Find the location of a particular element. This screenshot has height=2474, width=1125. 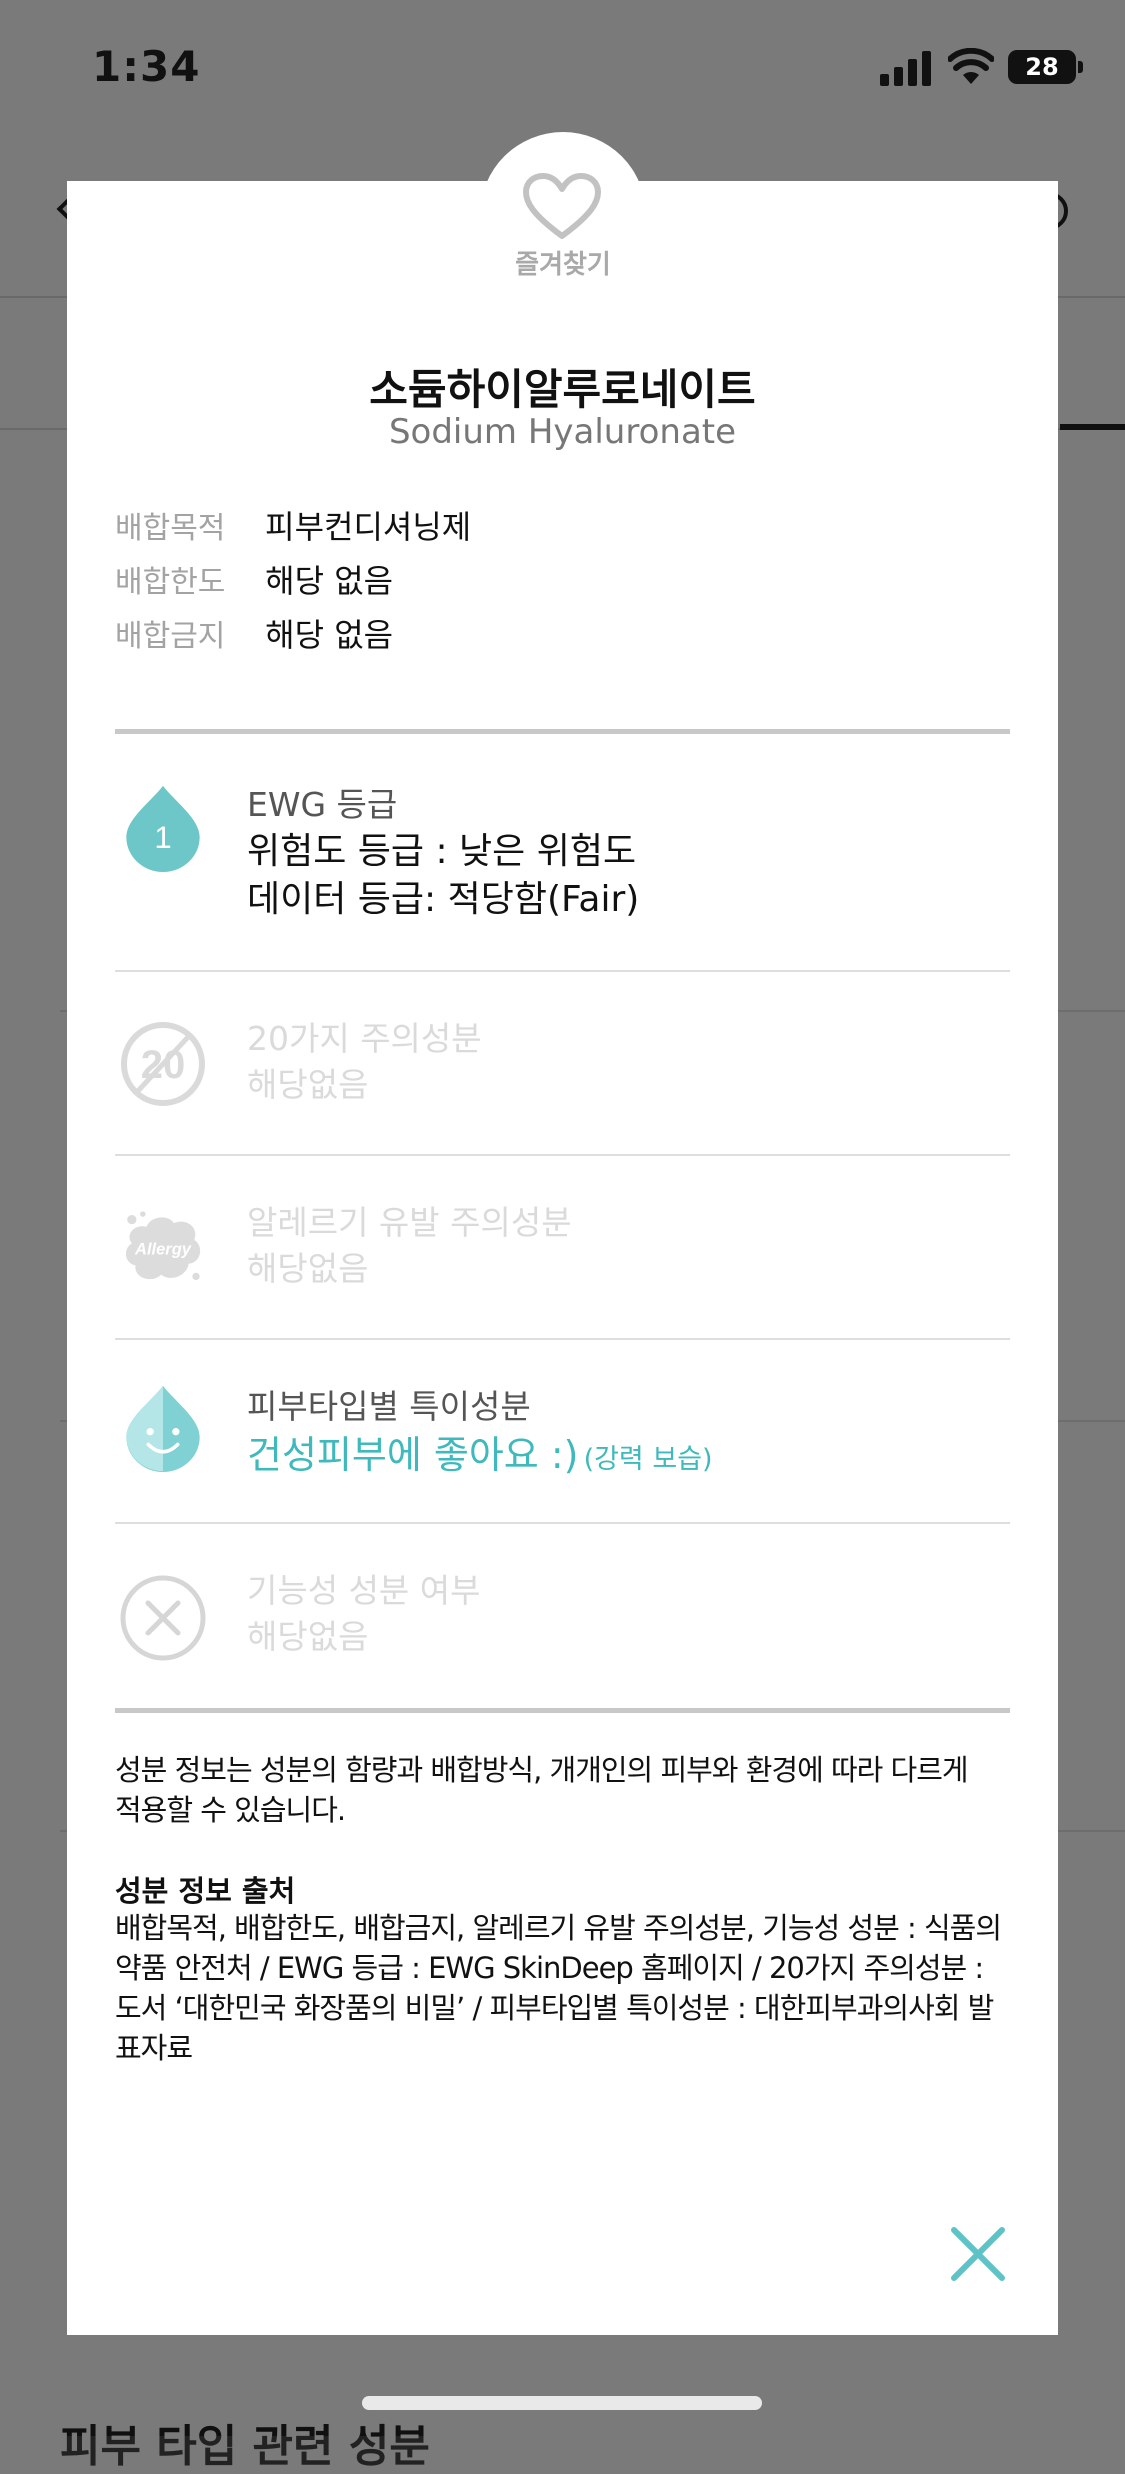

allergy-icon: Allergy is located at coordinates (163, 1246).